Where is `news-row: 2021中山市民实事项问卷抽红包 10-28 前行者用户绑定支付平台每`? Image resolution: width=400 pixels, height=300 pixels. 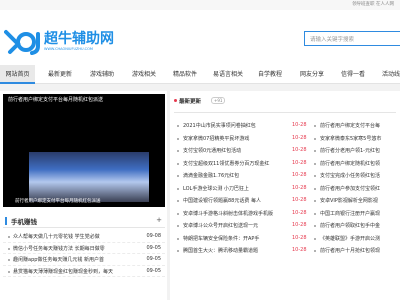
news-row: 2021中山市民实事项问卷抽红包 10-28 前行者用户绑定支付平台每 is located at coordinates (287, 126).